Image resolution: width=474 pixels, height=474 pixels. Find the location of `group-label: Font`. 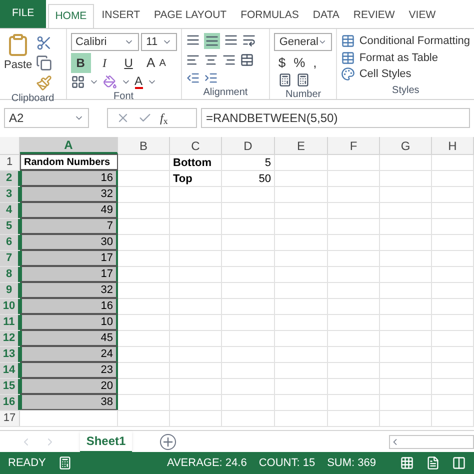

group-label: Font is located at coordinates (123, 97).